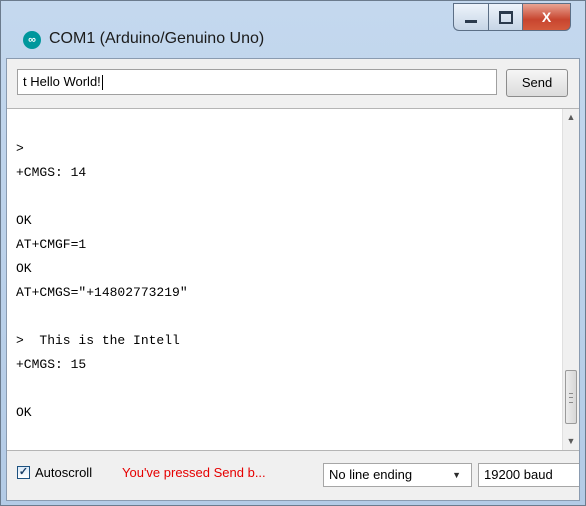 The image size is (586, 506). Describe the element at coordinates (456, 475) in the screenshot. I see `chevron-down-icon: ▼` at that location.